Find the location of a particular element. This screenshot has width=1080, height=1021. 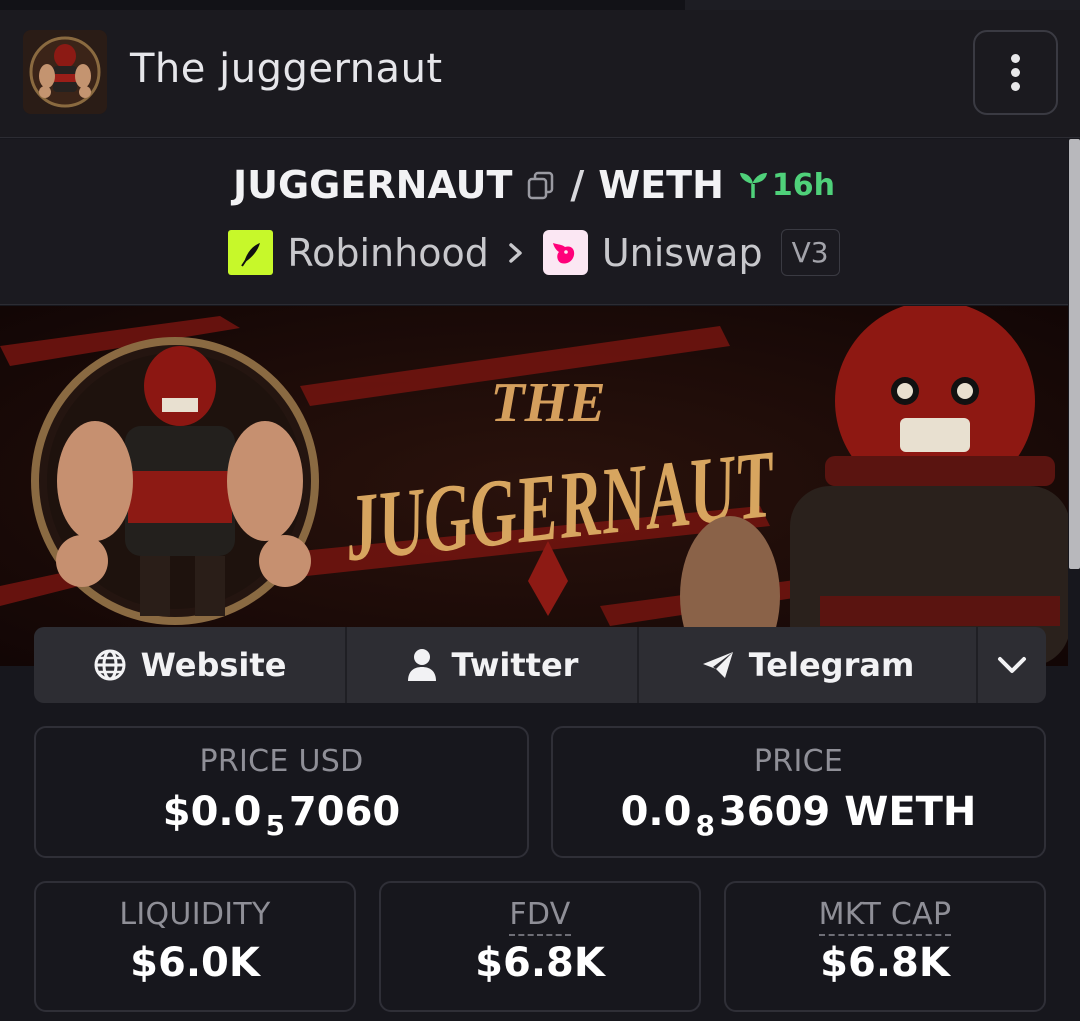

mkt-cap-card: MKT CAP $6.8K is located at coordinates (885, 946).